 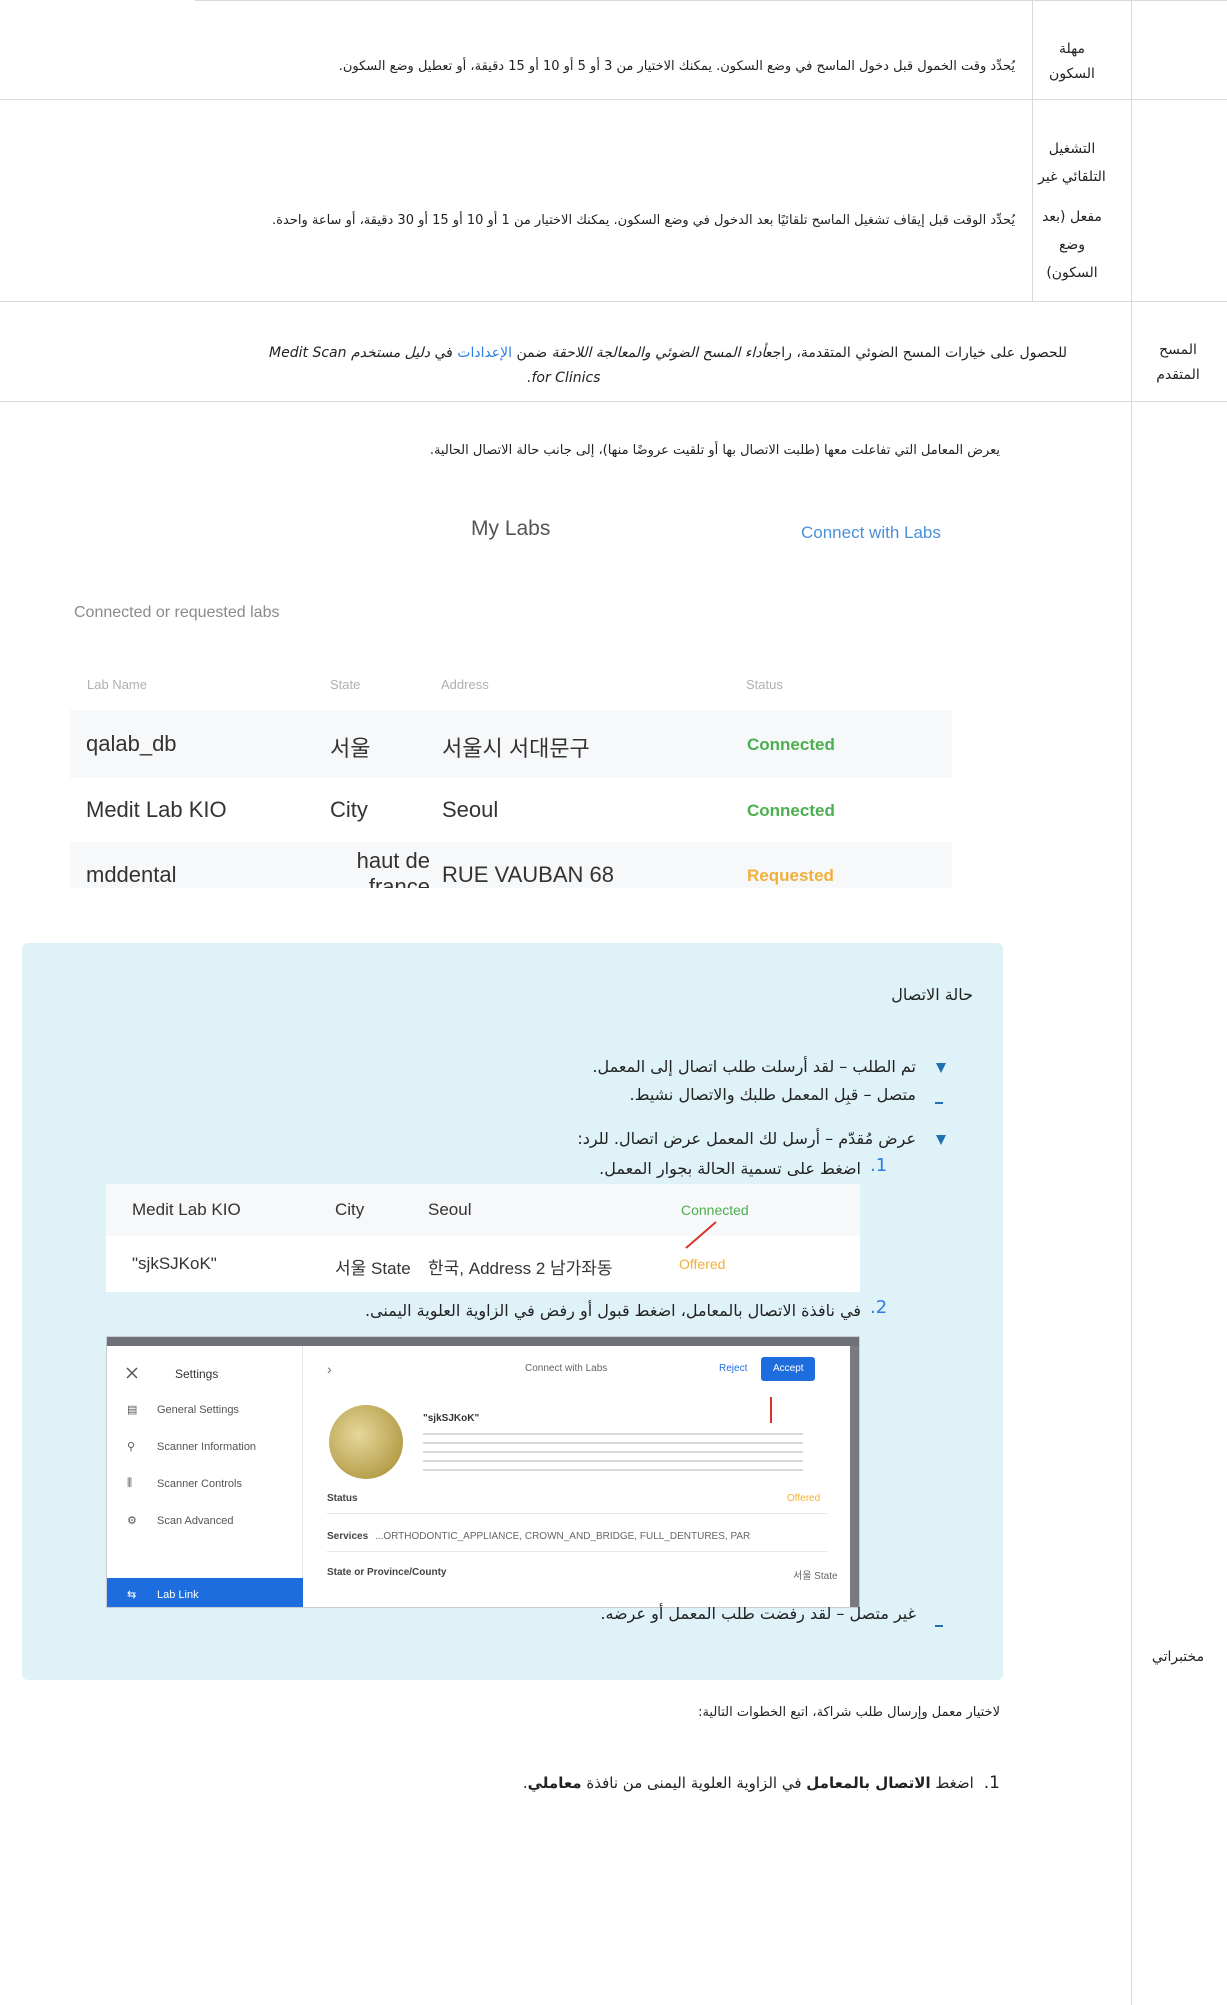 What do you see at coordinates (329, 1369) in the screenshot?
I see `back-chevron-icon: ‹` at bounding box center [329, 1369].